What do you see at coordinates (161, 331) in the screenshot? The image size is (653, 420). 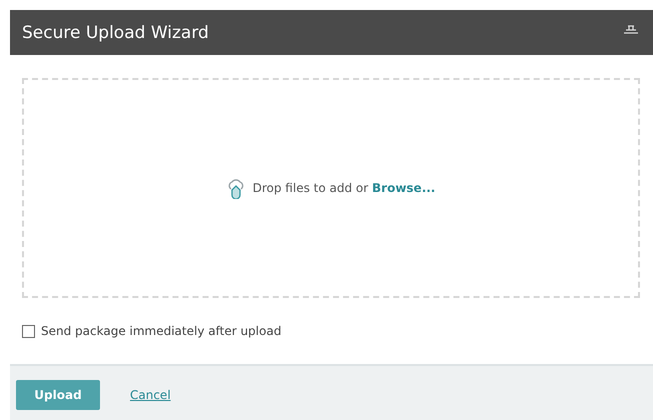 I see `checkbox-label: Send package immediately after upload` at bounding box center [161, 331].